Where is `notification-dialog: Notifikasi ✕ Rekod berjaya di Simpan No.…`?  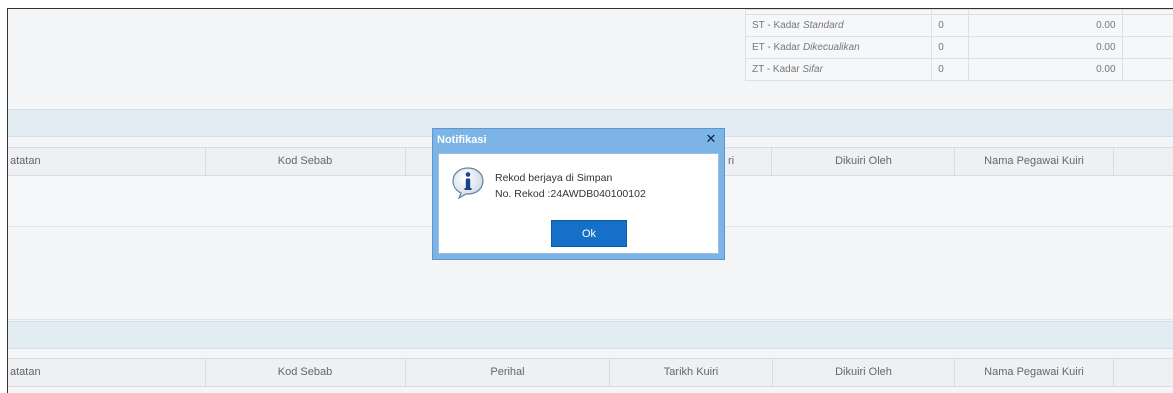
notification-dialog: Notifikasi ✕ Rekod berjaya di Simpan No.… is located at coordinates (578, 194).